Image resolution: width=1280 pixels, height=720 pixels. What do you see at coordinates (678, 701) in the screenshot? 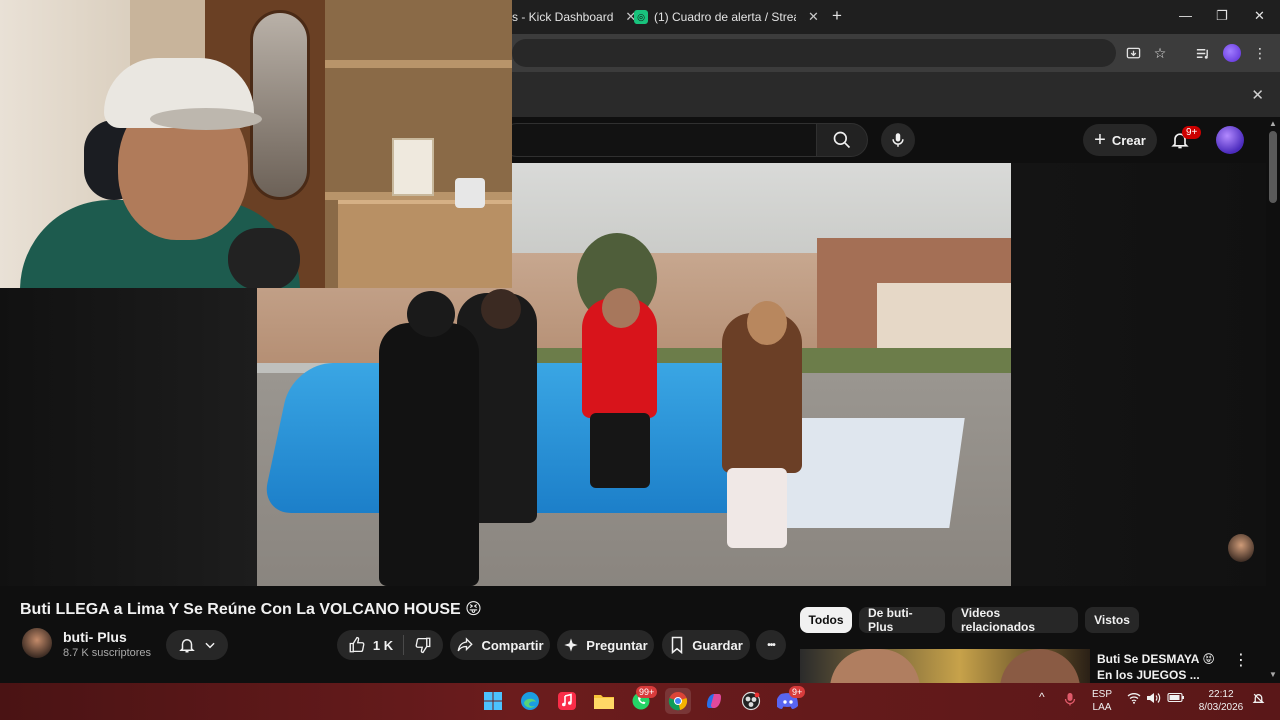
I see `chrome-icon` at bounding box center [678, 701].